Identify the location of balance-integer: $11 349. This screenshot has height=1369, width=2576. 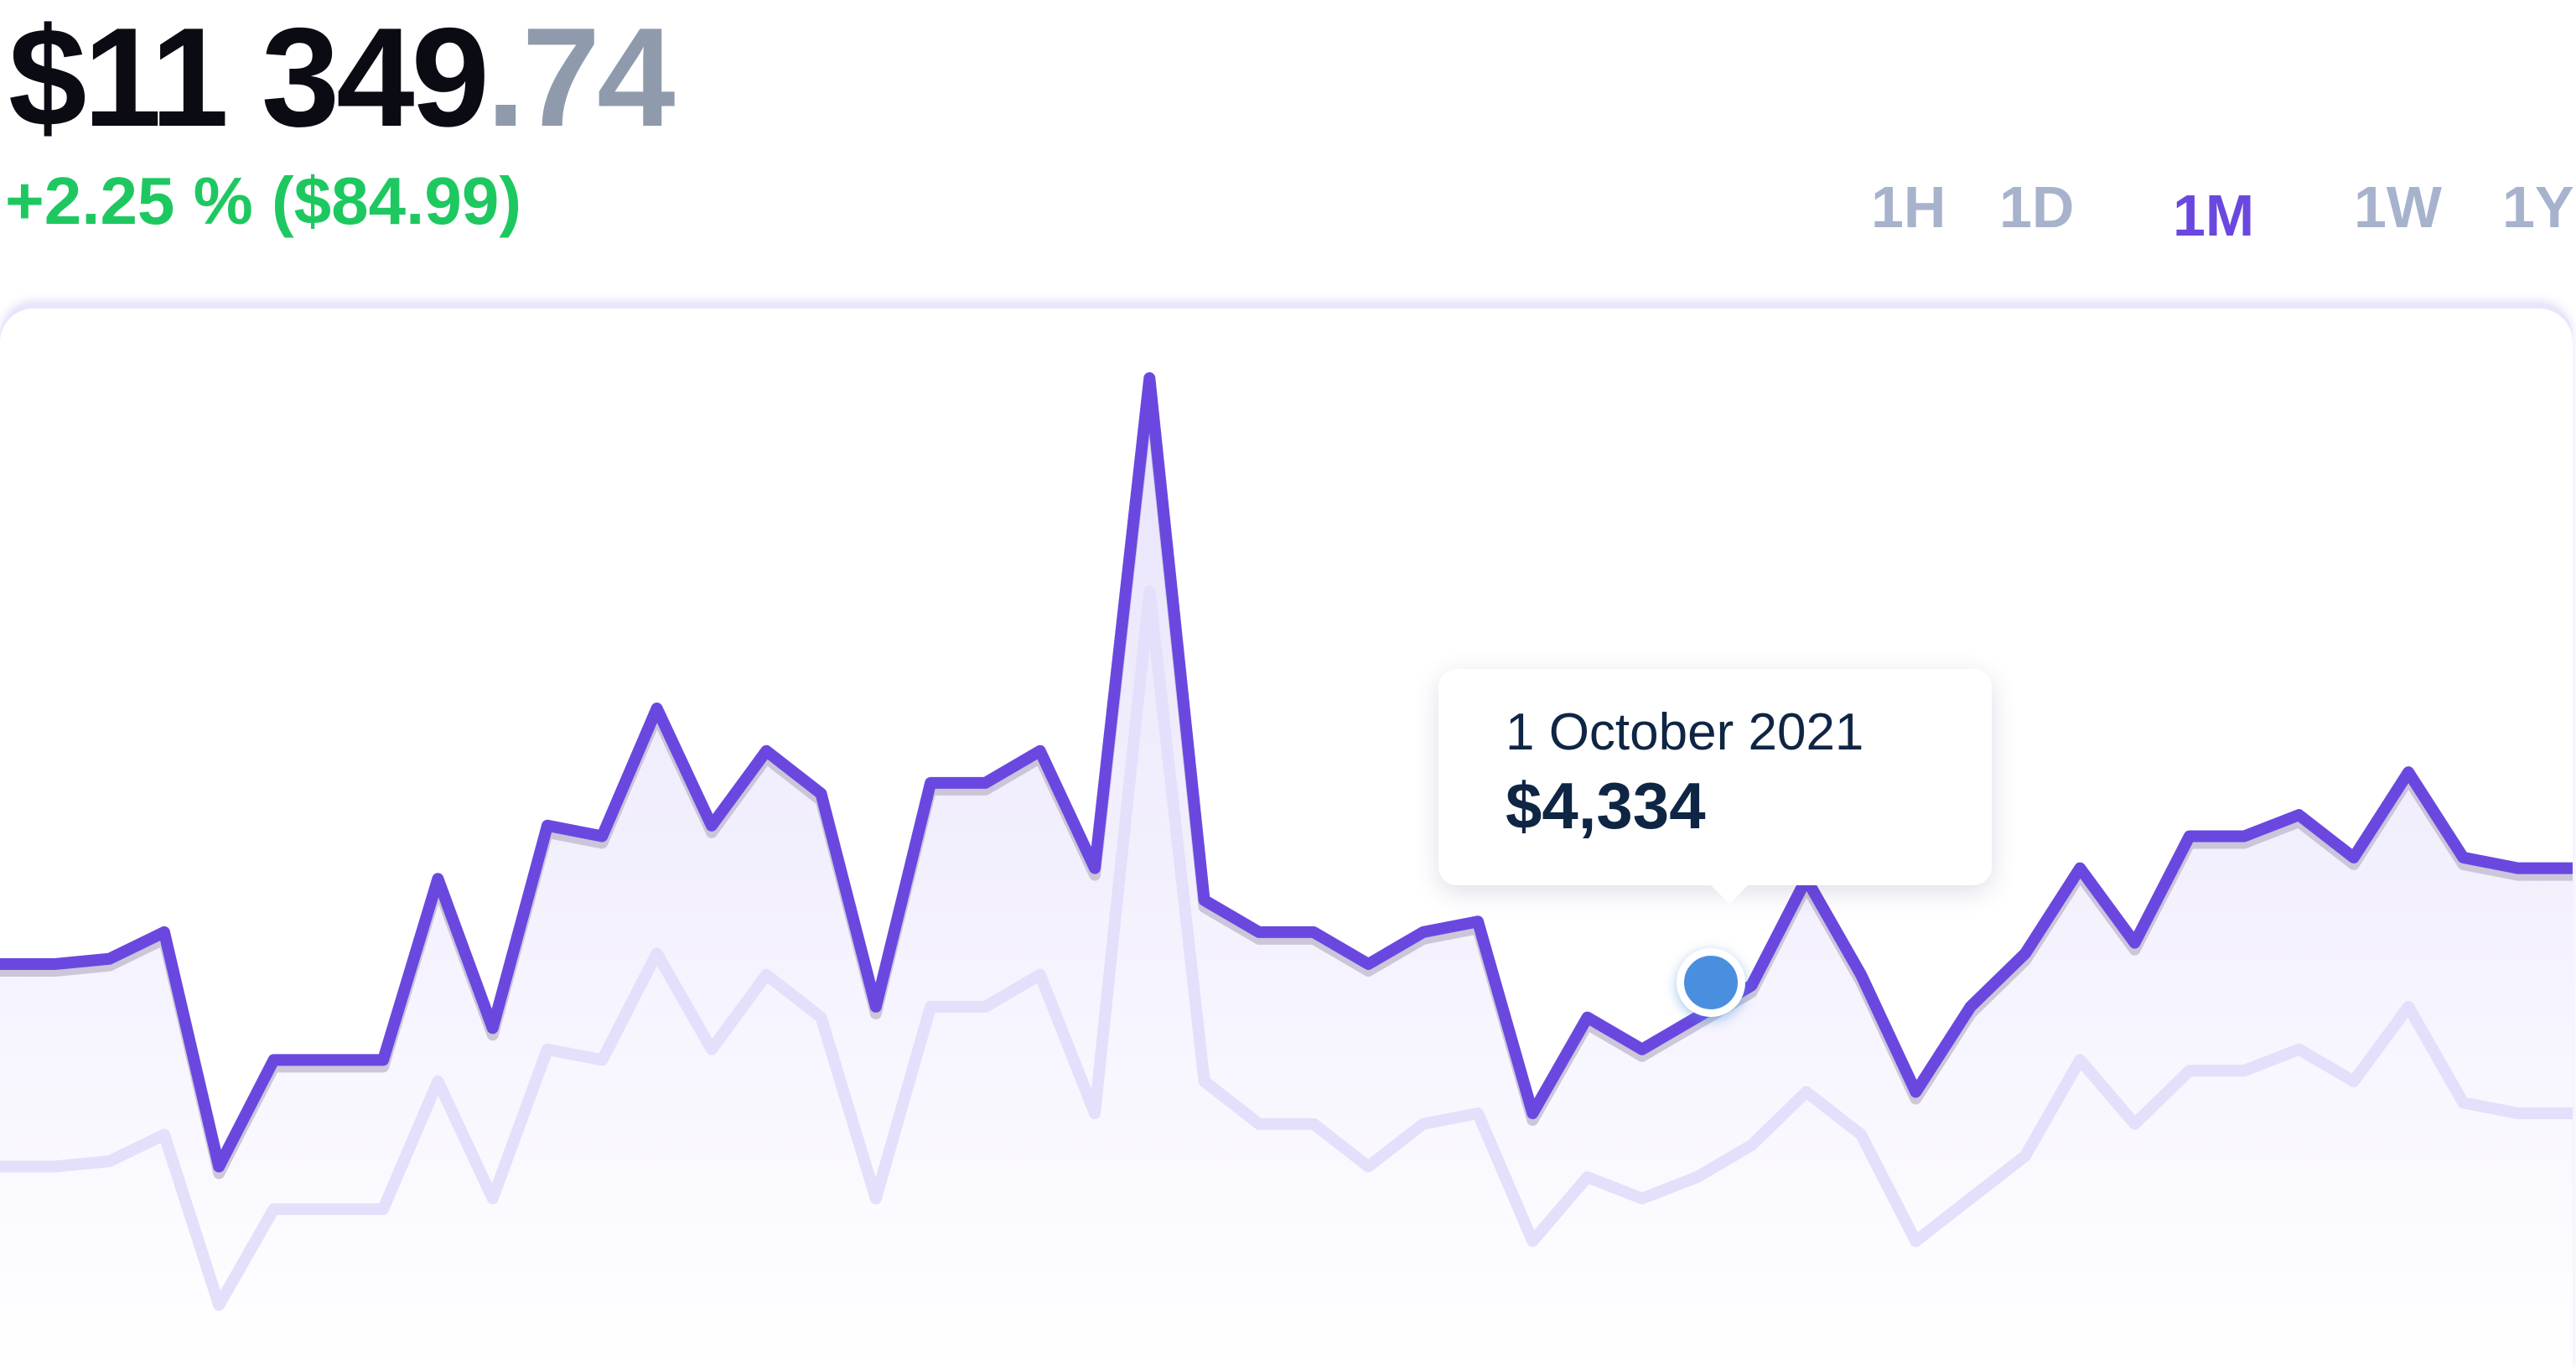
(249, 78).